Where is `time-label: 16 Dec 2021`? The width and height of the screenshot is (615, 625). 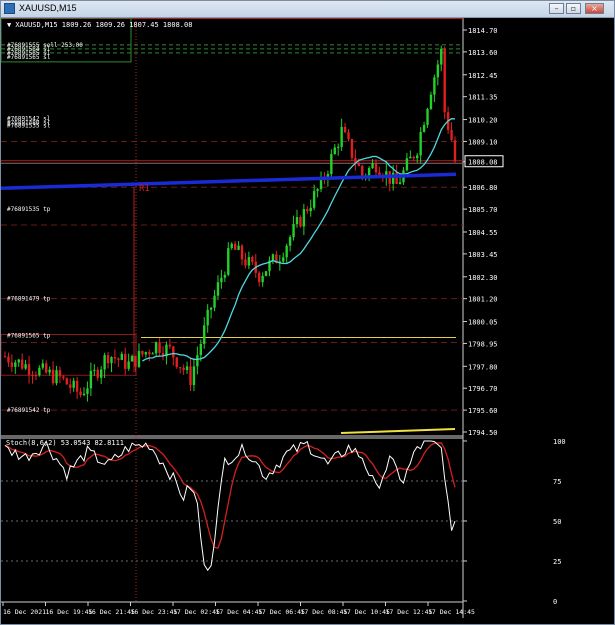 time-label: 16 Dec 2021 is located at coordinates (24, 612).